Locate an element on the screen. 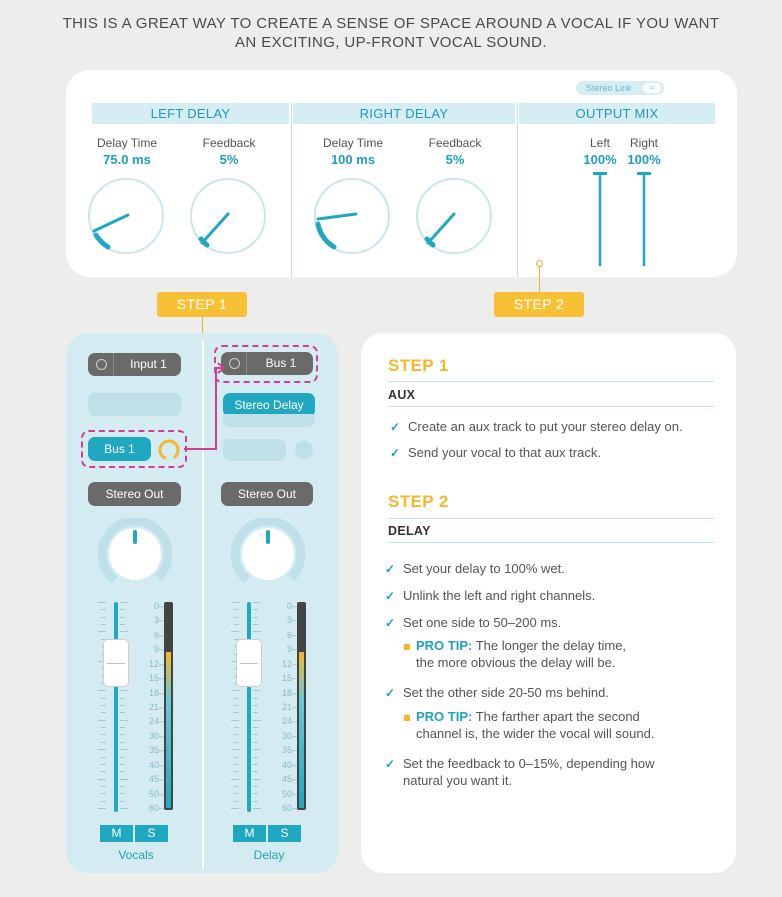 This screenshot has height=897, width=782. right-delay-time-knob is located at coordinates (352, 216).